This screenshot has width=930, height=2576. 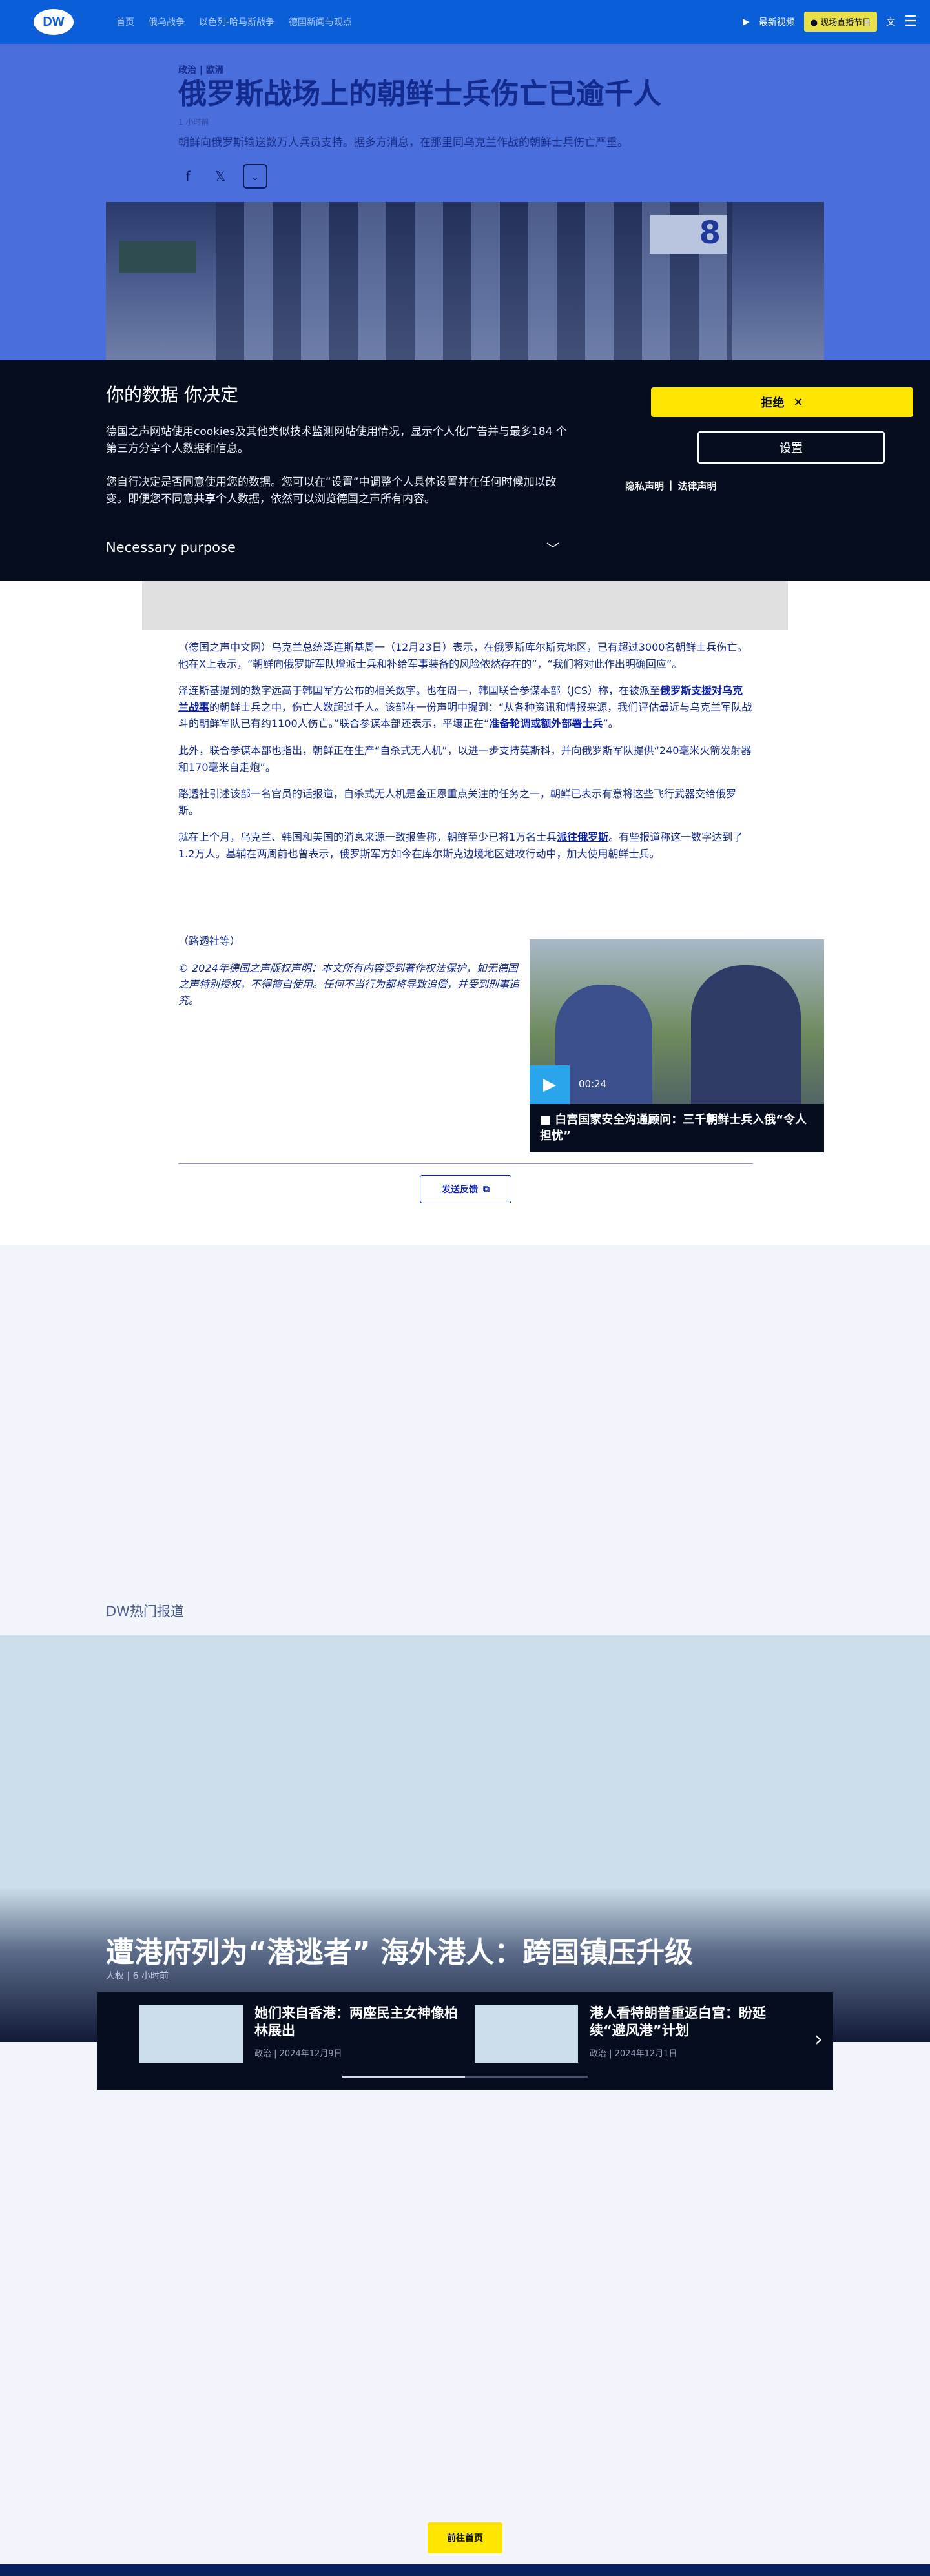 I want to click on legal-link: 法律声明, so click(x=697, y=486).